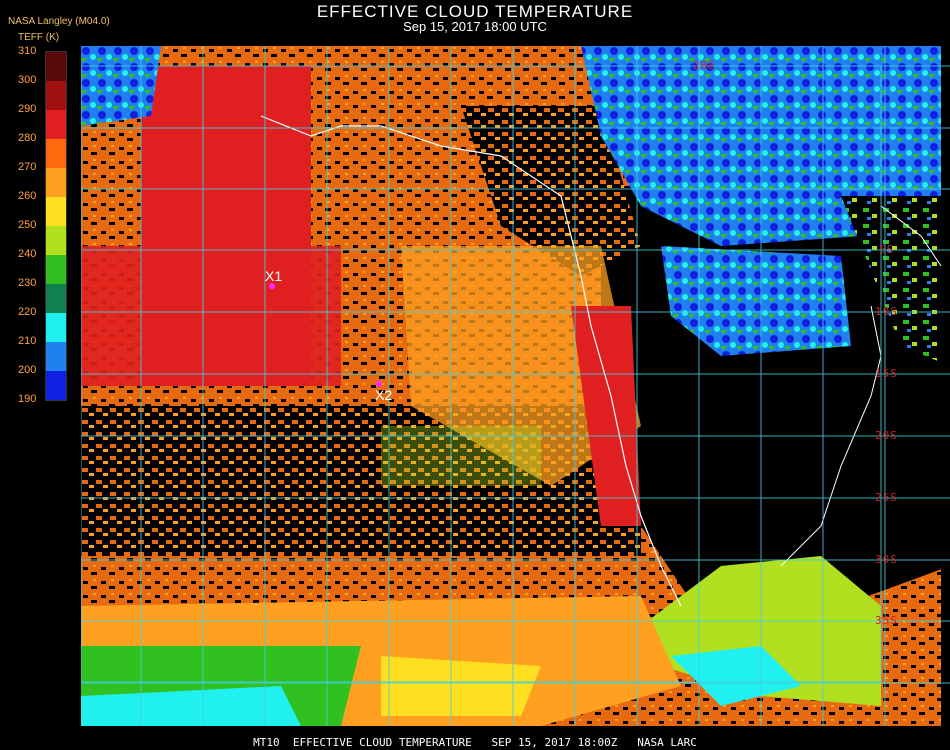 This screenshot has height=750, width=950. Describe the element at coordinates (27, 225) in the screenshot. I see `legend-tick-label: 250` at that location.